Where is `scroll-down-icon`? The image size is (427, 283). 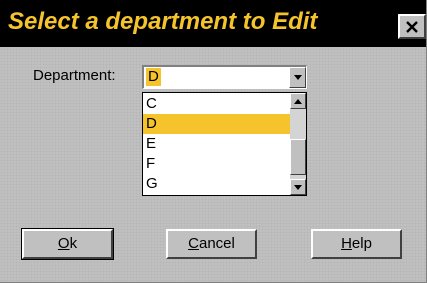 scroll-down-icon is located at coordinates (298, 187).